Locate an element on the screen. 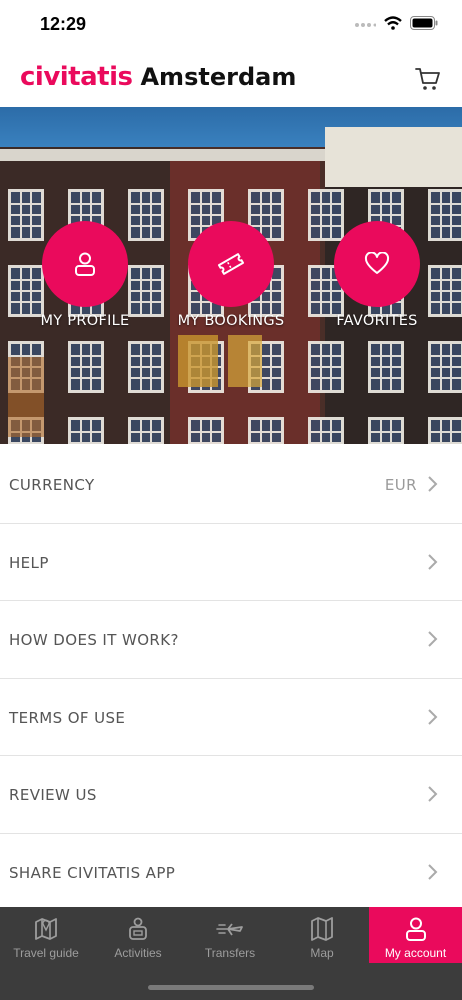 Image resolution: width=462 pixels, height=1000 pixels. brand: civitatis Amsterdam is located at coordinates (158, 77).